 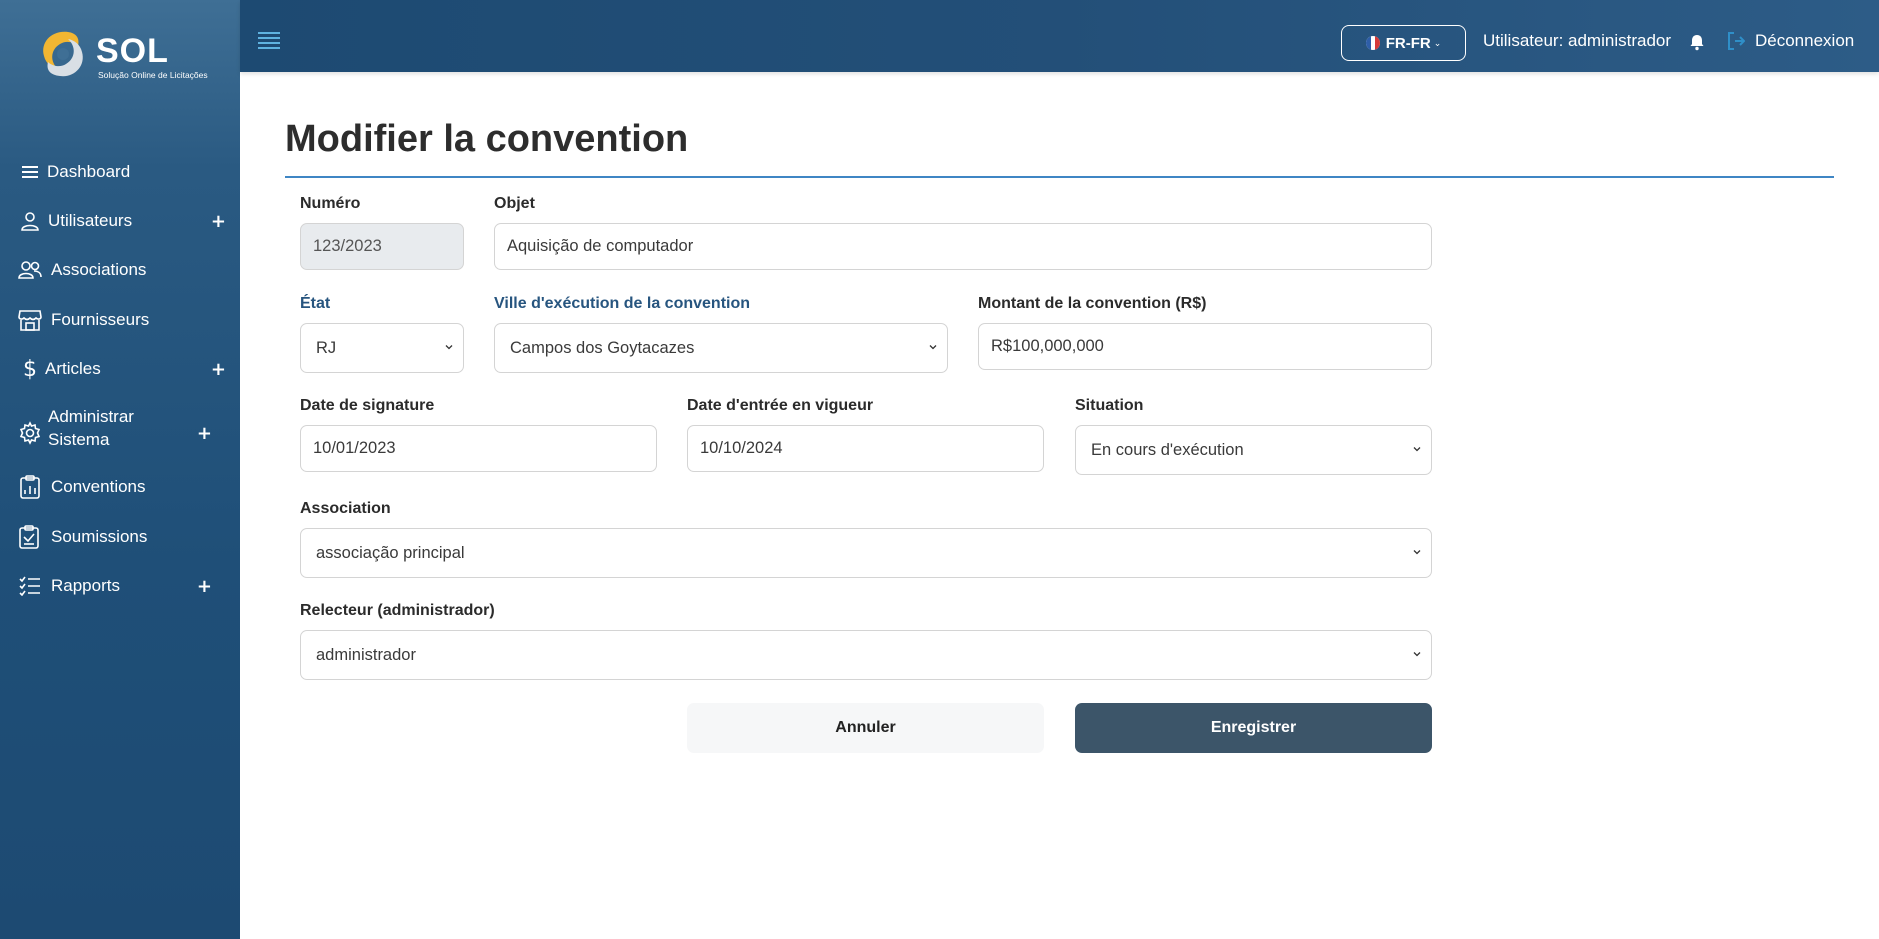 I want to click on logout-link: Déconnexion, so click(x=1804, y=41).